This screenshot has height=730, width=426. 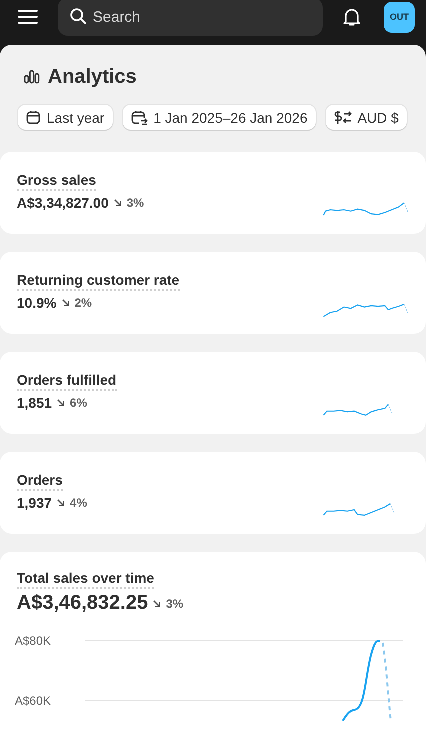 What do you see at coordinates (83, 303) in the screenshot?
I see `change-percent: 2%` at bounding box center [83, 303].